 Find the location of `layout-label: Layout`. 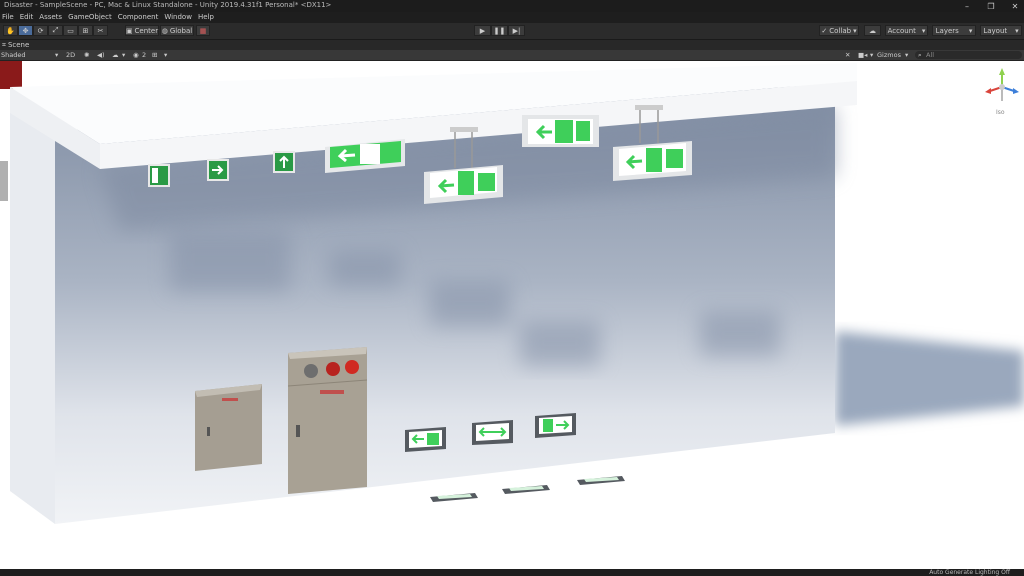

layout-label: Layout is located at coordinates (995, 30).